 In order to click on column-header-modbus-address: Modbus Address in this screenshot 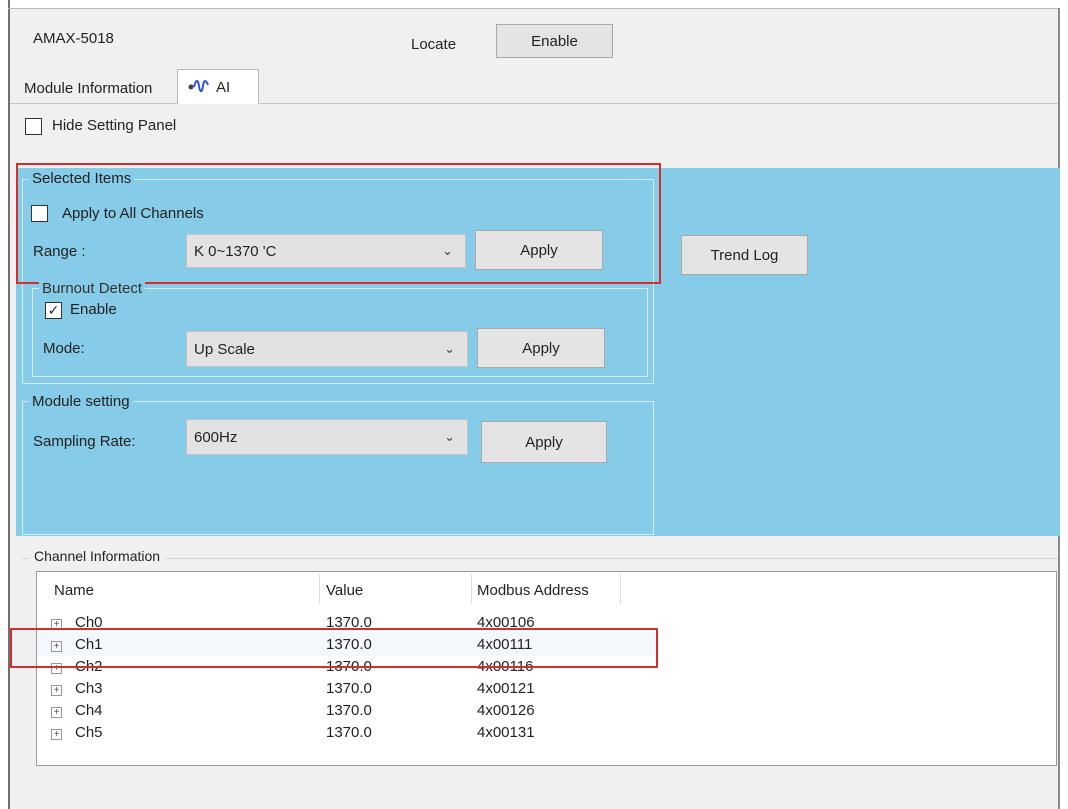, I will do `click(533, 590)`.